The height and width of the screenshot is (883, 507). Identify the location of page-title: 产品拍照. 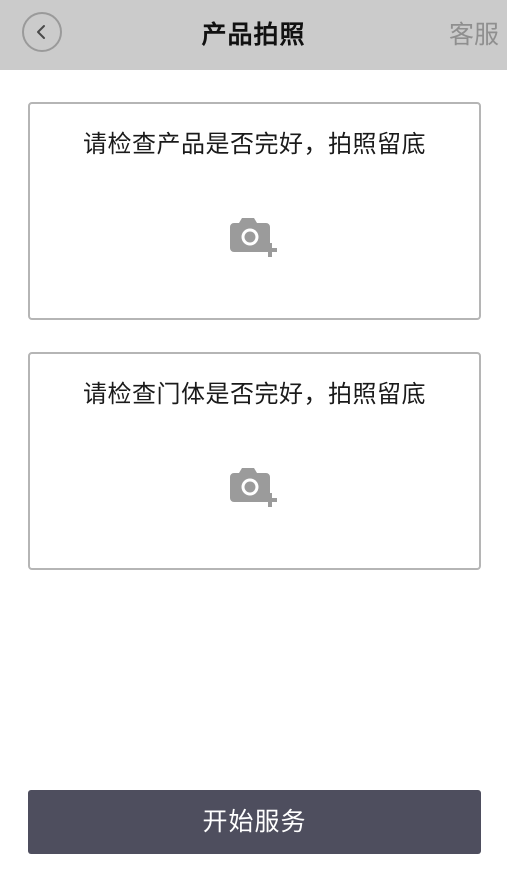
(253, 34).